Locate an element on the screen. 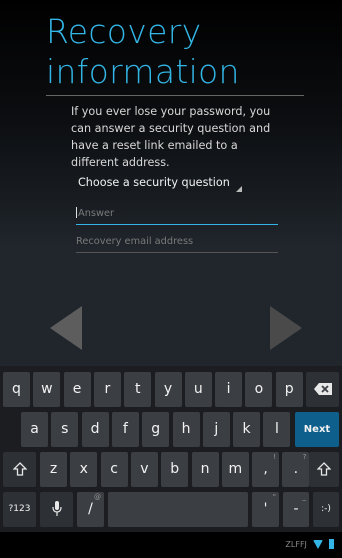 This screenshot has width=342, height=558. key-row3-5: n is located at coordinates (205, 469).